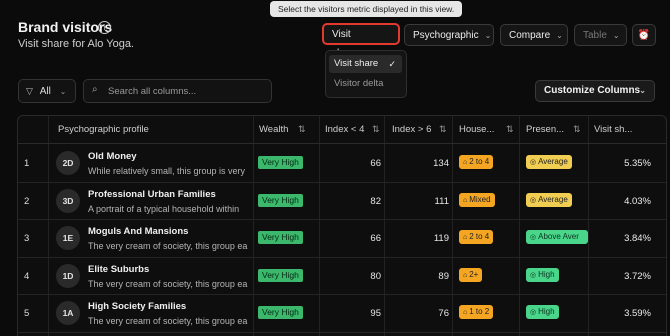  What do you see at coordinates (441, 163) in the screenshot?
I see `index-gt-value: 134` at bounding box center [441, 163].